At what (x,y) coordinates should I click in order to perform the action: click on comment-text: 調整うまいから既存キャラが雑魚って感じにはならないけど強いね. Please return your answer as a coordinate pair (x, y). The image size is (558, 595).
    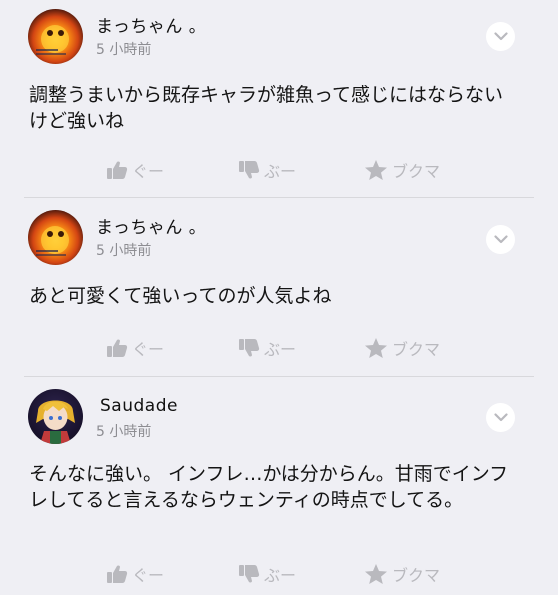
    Looking at the image, I should click on (266, 108).